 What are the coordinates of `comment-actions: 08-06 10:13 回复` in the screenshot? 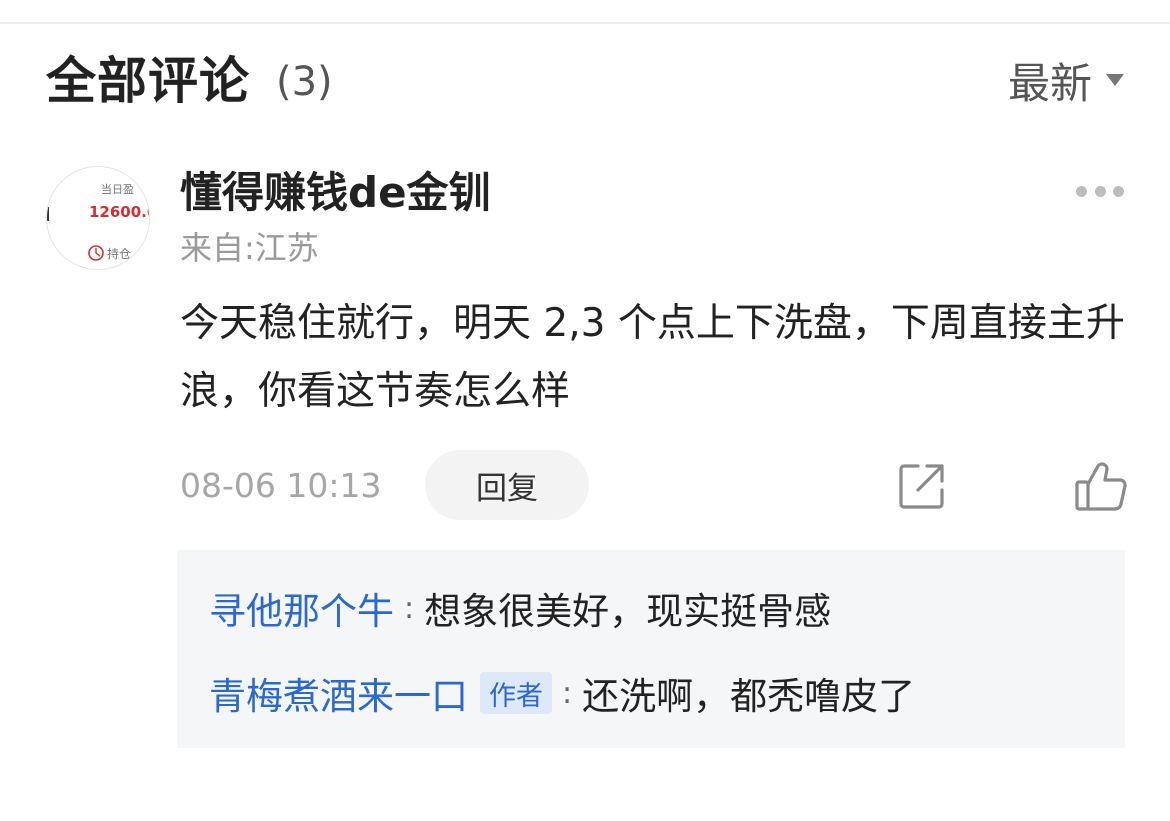 It's located at (654, 485).